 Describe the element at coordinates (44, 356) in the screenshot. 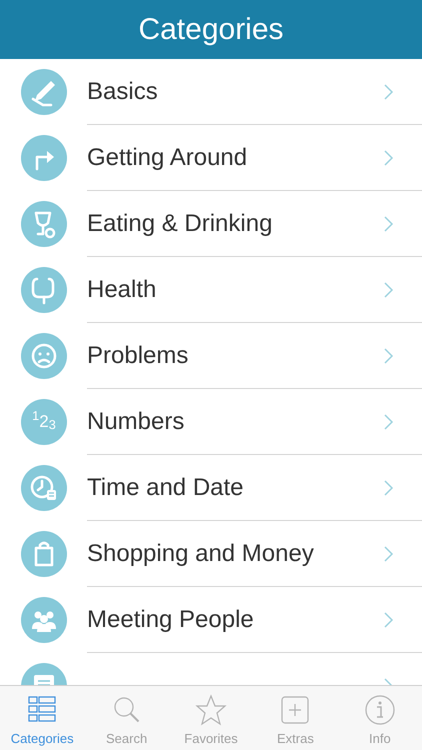

I see `sad-face-icon` at that location.